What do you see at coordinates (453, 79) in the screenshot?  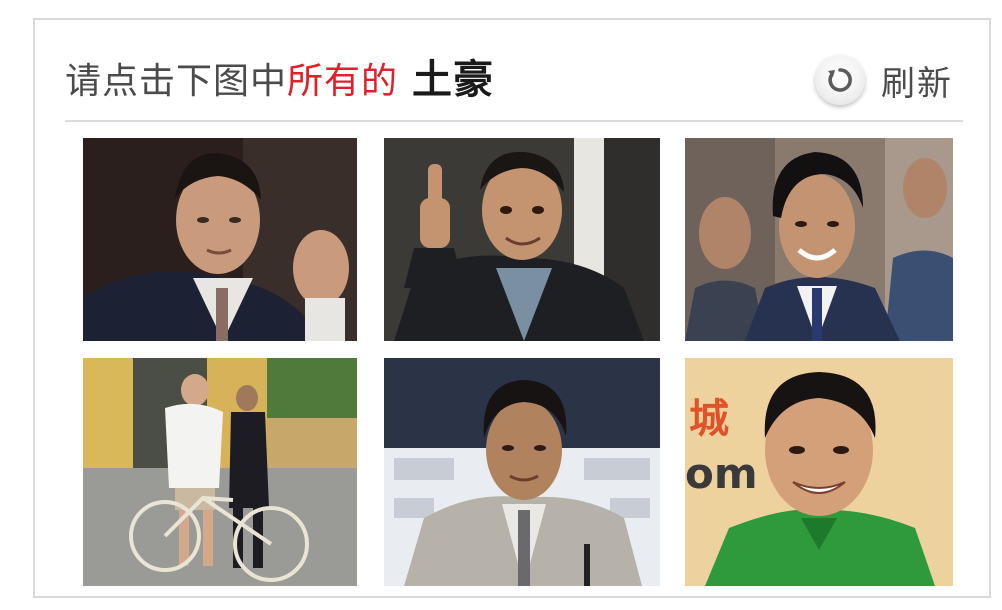 I see `prompt-target: 土豪` at bounding box center [453, 79].